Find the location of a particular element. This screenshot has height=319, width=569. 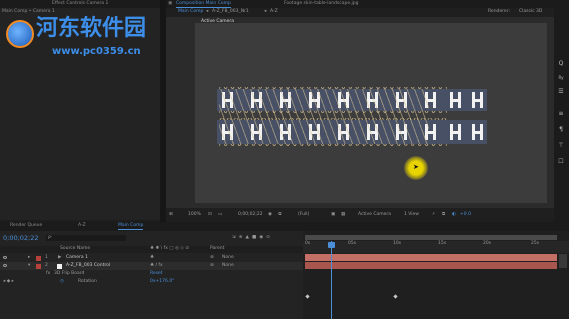

property-row: ◂ ◆ ▸ ◷ Rotation 0x+176.0° is located at coordinates (151, 282).